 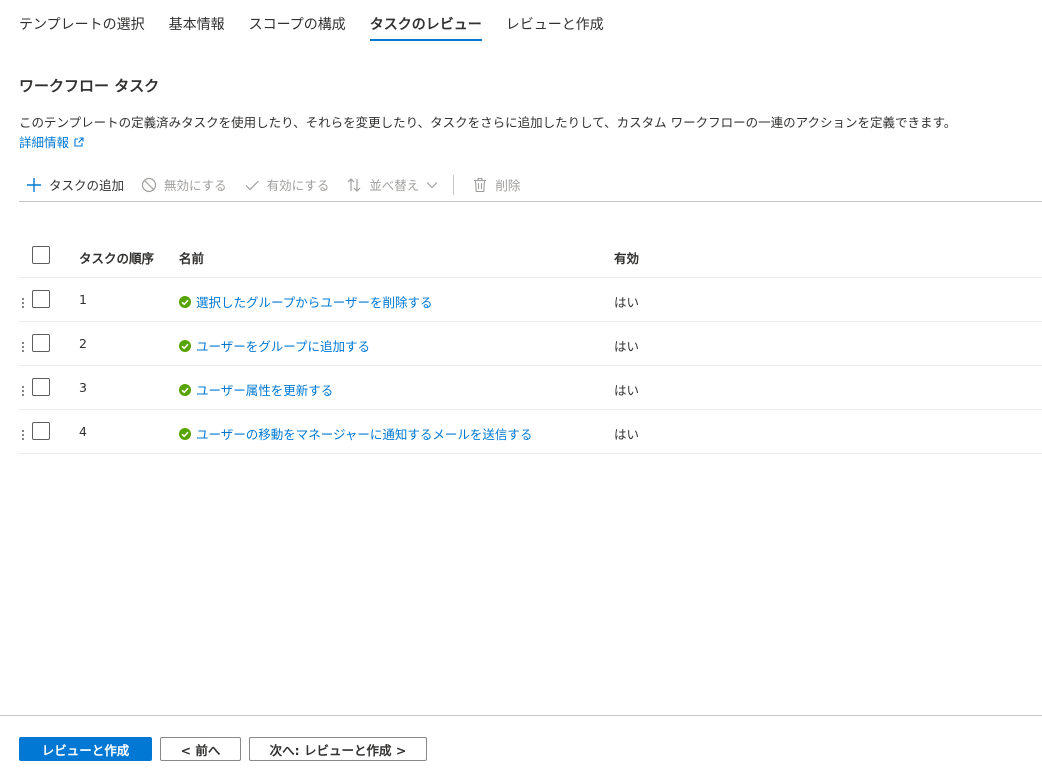 What do you see at coordinates (34, 185) in the screenshot?
I see `plus-icon` at bounding box center [34, 185].